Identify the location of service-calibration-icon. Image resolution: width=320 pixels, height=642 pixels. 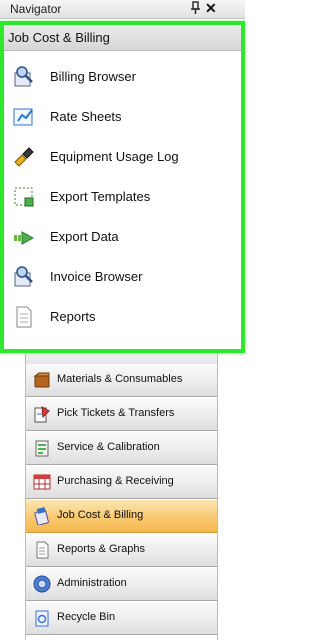
(42, 448).